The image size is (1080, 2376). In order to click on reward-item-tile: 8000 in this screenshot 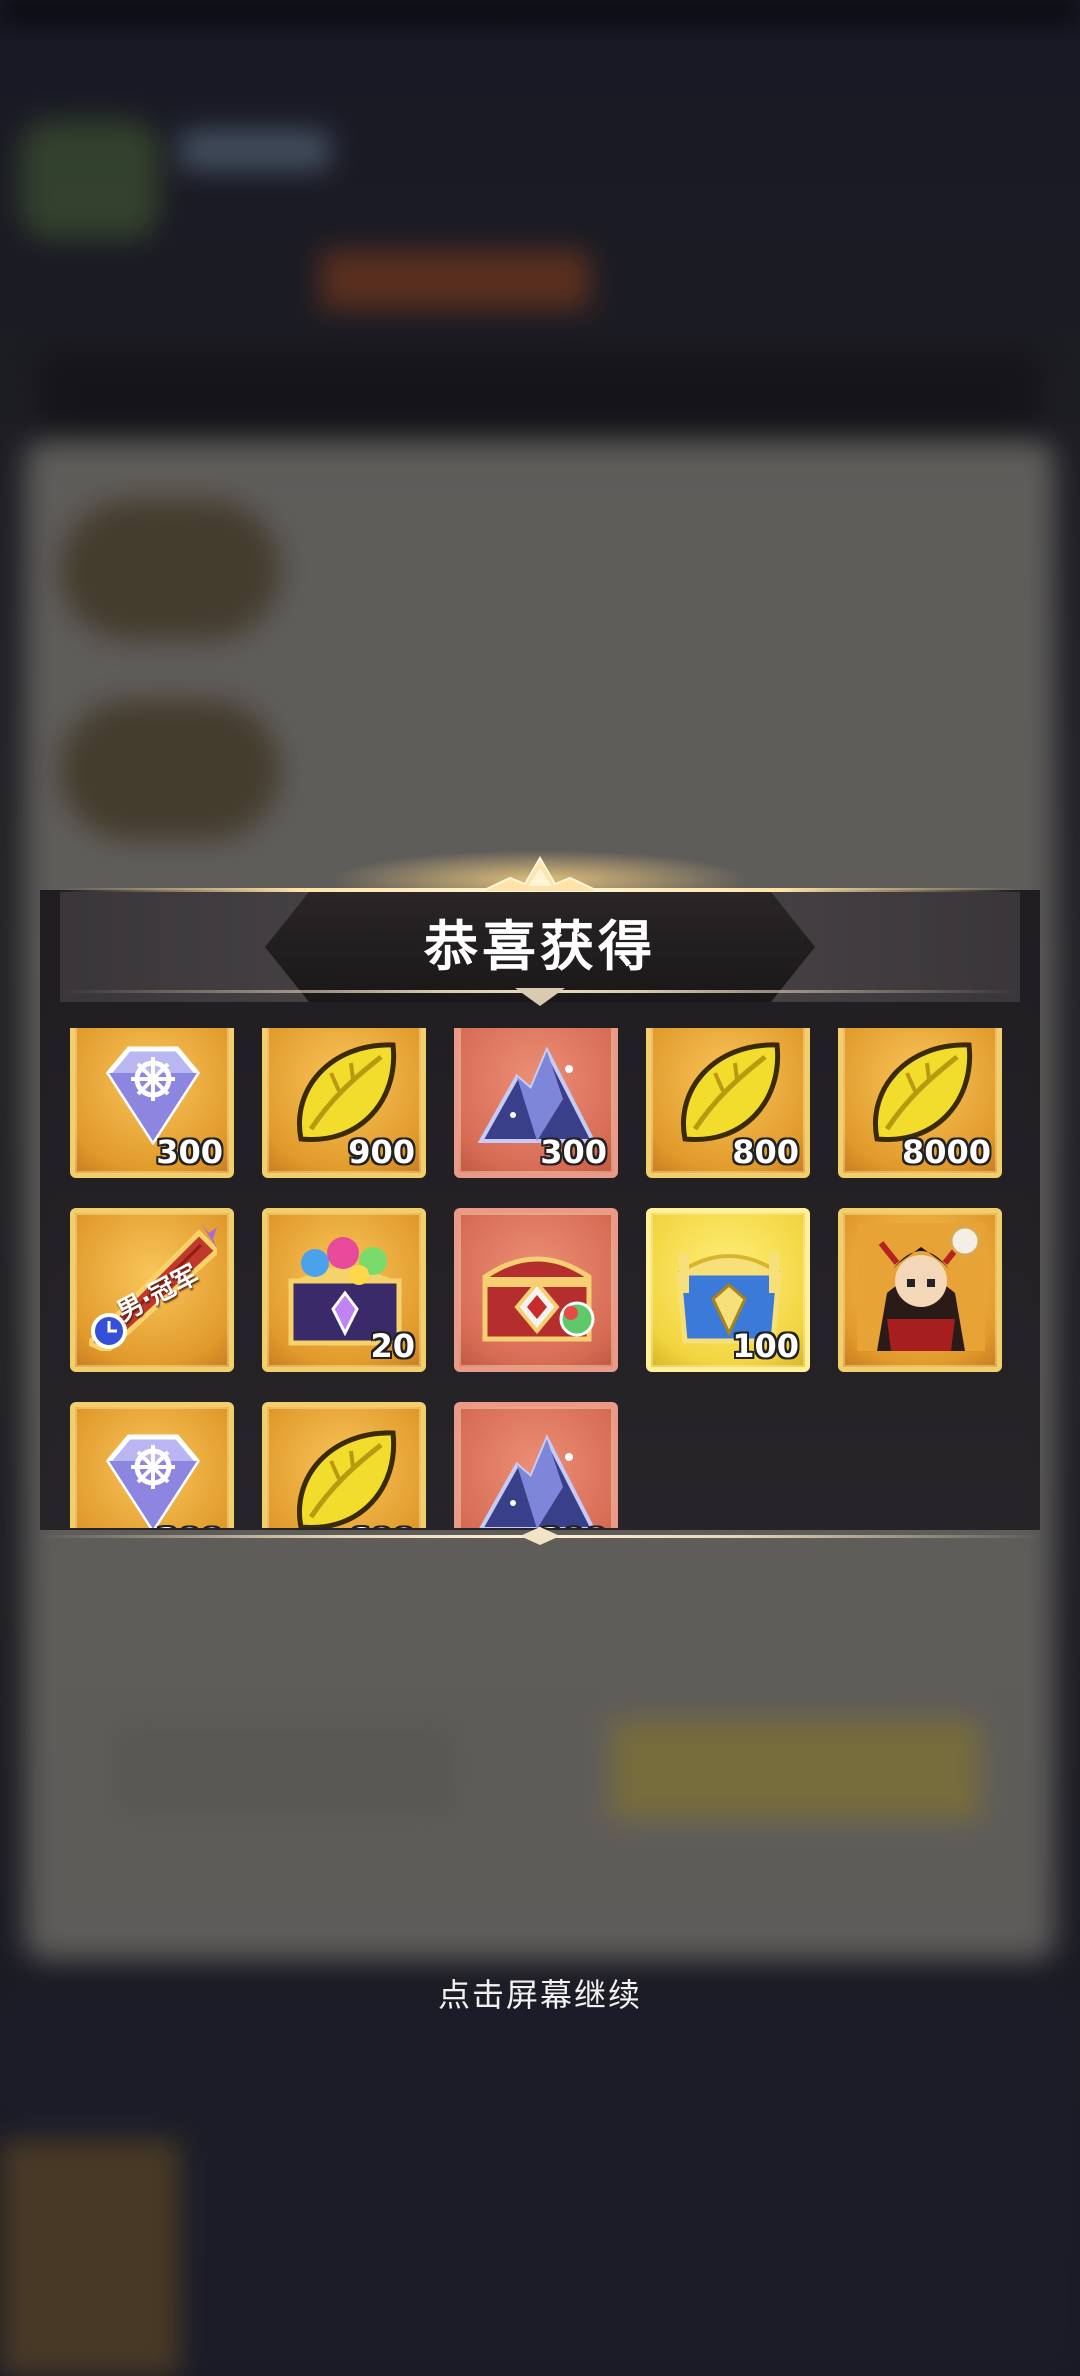, I will do `click(920, 1103)`.